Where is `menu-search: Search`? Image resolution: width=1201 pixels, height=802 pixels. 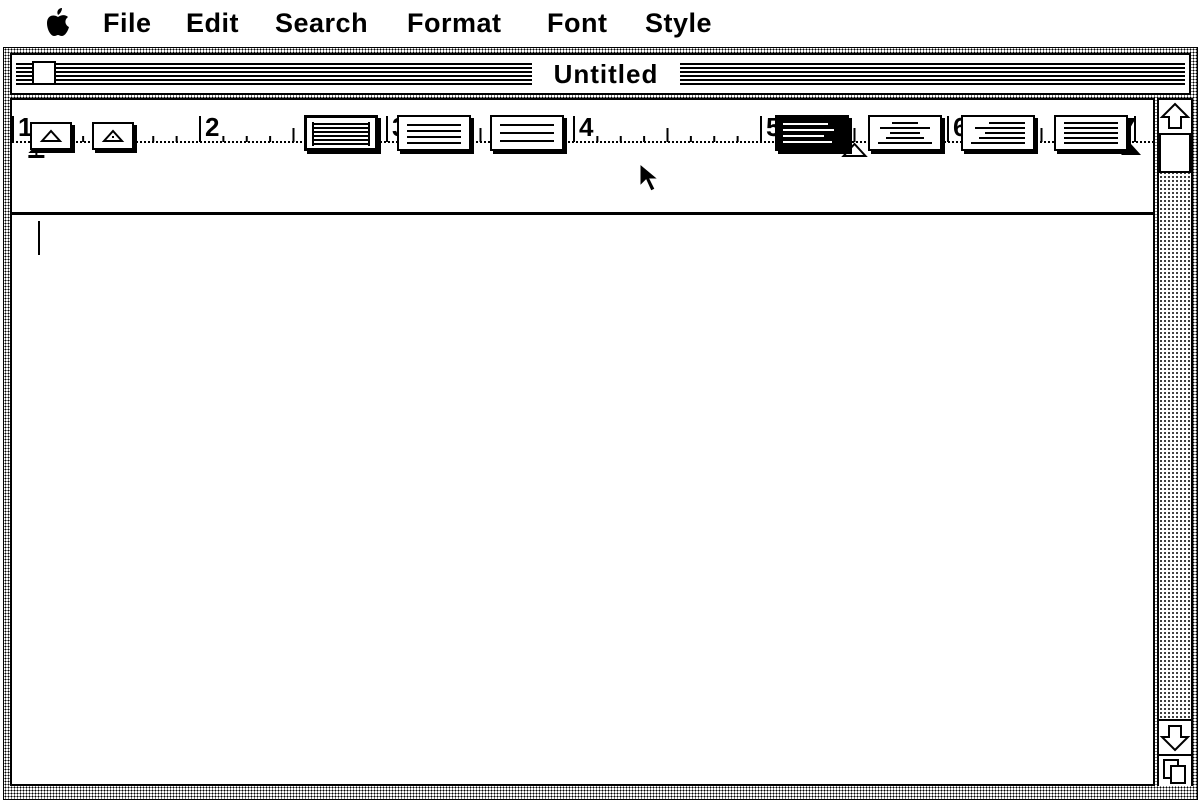 menu-search: Search is located at coordinates (321, 23).